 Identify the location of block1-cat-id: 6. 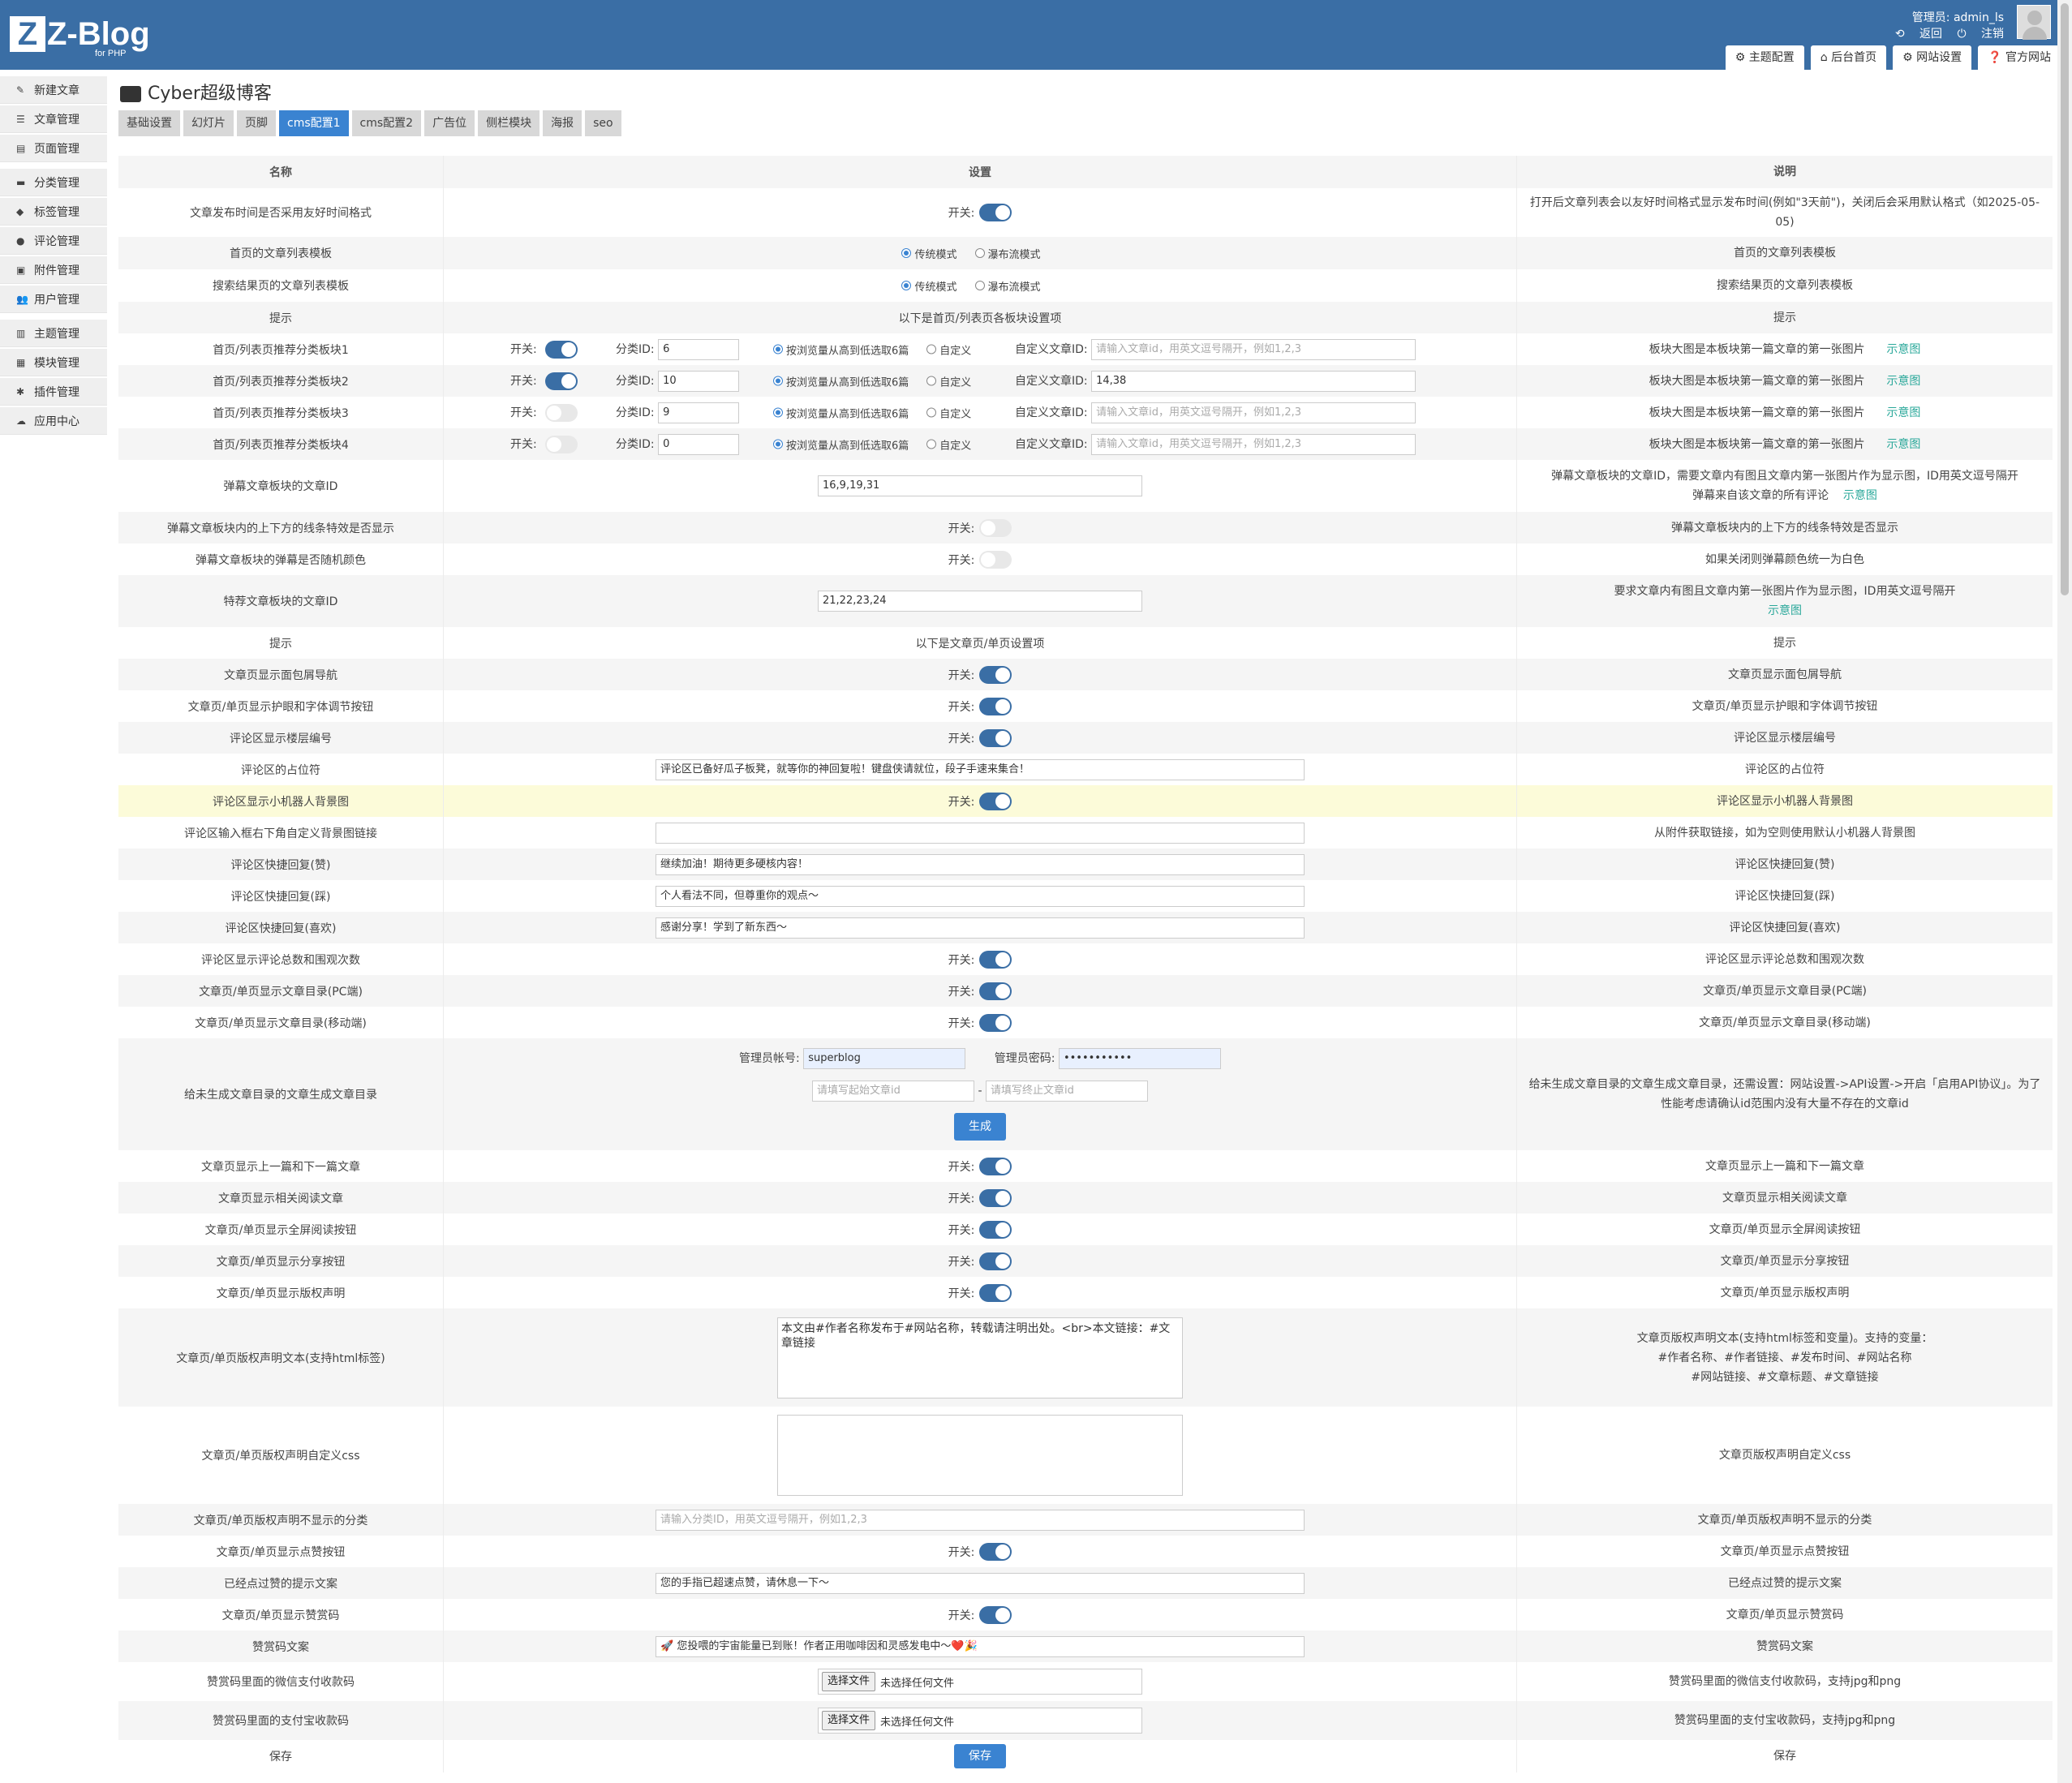
(699, 349).